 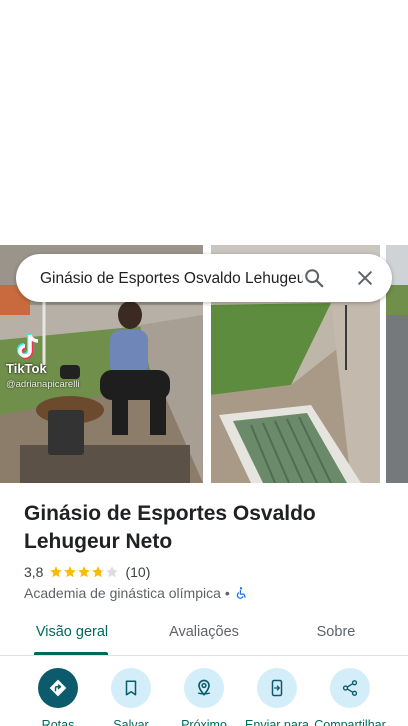 What do you see at coordinates (112, 572) in the screenshot?
I see `star-empty-icon` at bounding box center [112, 572].